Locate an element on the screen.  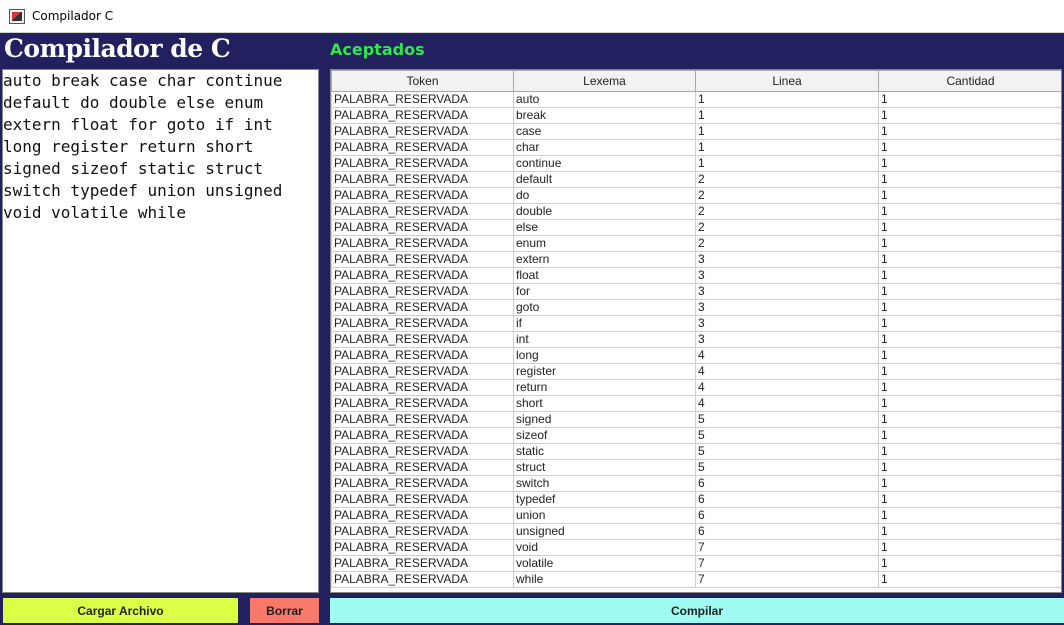
table-row: PALABRA_RESERVADA unsigned 6 1 is located at coordinates (696, 531).